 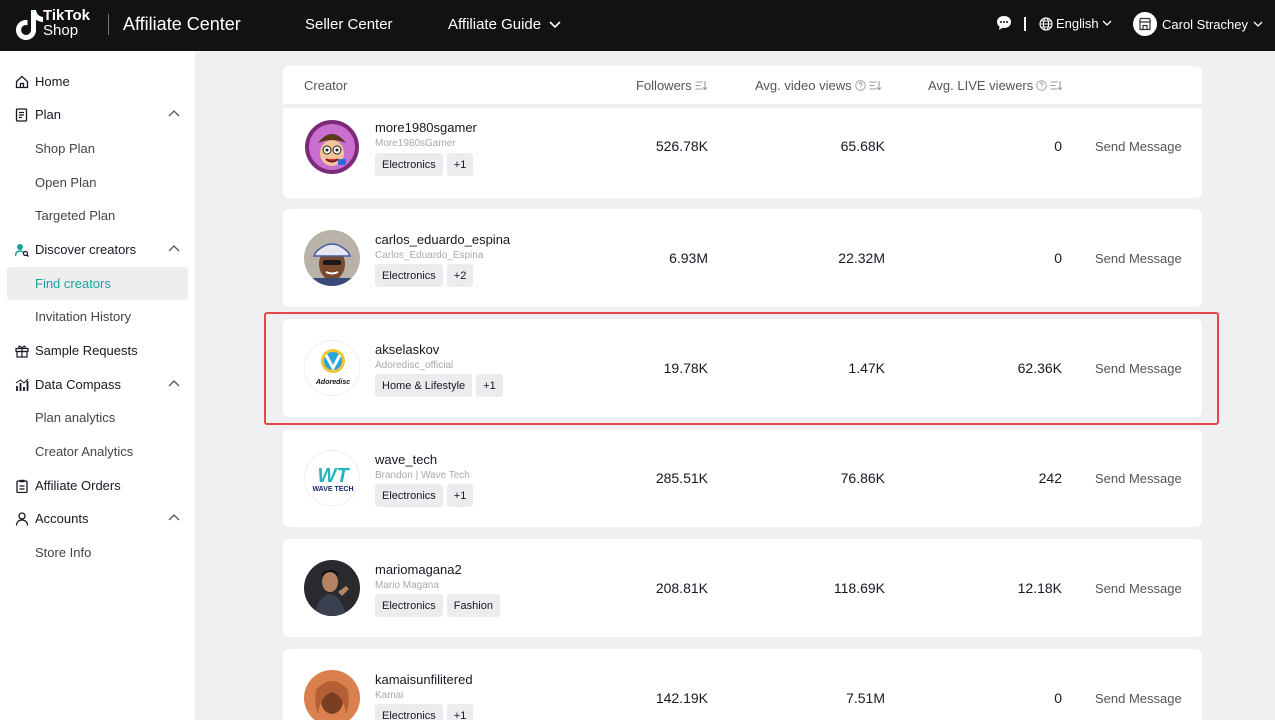 I want to click on creator-username: akselaskov, so click(x=407, y=349).